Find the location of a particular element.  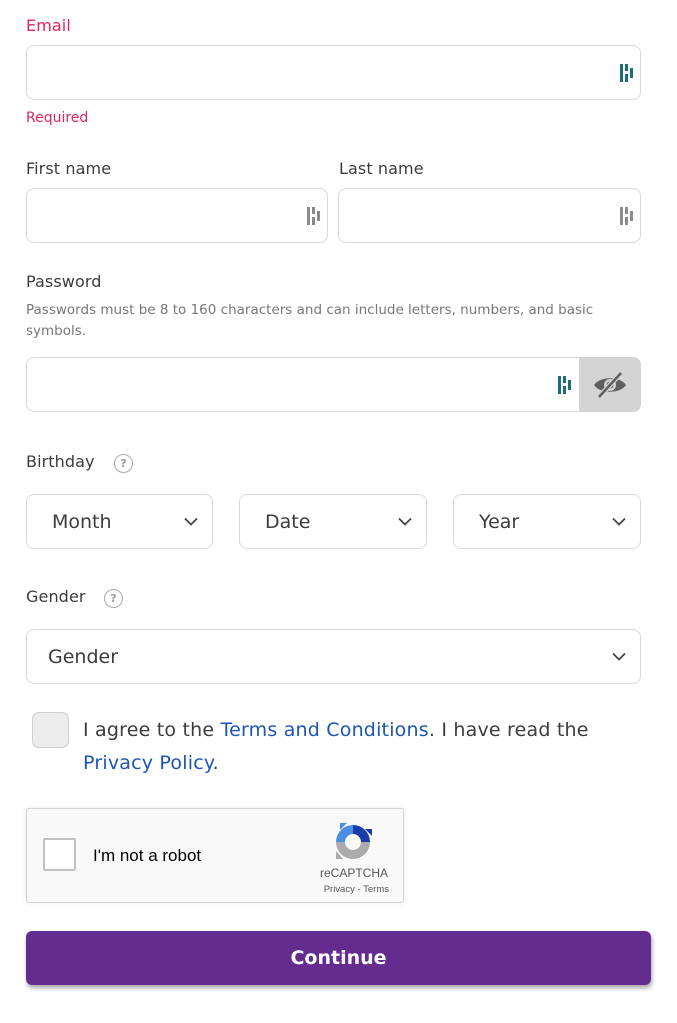

recaptcha-terms-link: Terms is located at coordinates (376, 889).